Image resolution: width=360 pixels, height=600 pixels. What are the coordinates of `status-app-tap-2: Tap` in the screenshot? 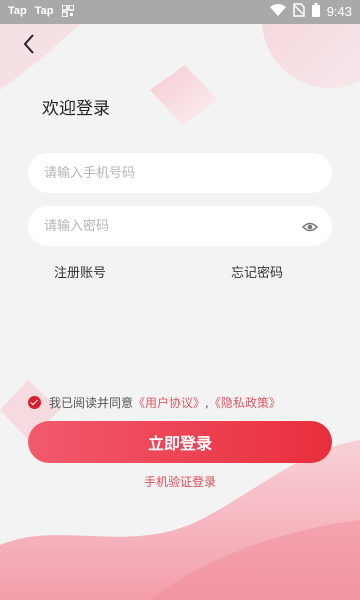 It's located at (44, 11).